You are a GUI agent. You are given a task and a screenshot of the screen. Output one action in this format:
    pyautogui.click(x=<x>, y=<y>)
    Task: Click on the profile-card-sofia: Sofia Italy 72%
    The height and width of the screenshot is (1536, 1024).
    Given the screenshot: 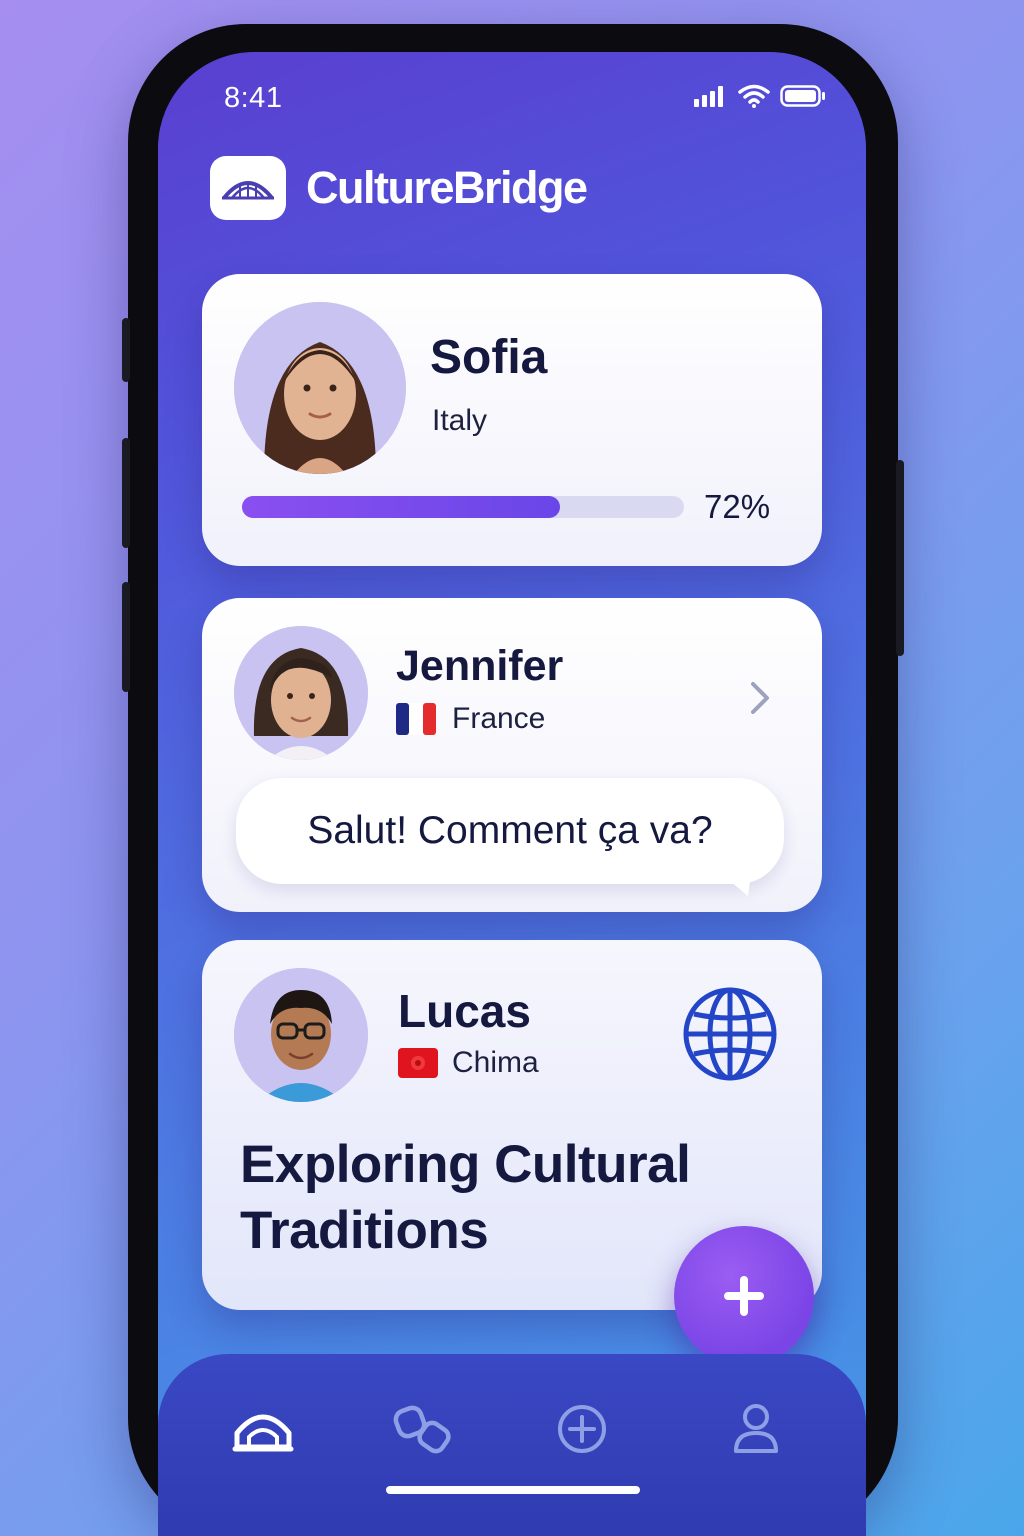 What is the action you would take?
    pyautogui.click(x=512, y=420)
    